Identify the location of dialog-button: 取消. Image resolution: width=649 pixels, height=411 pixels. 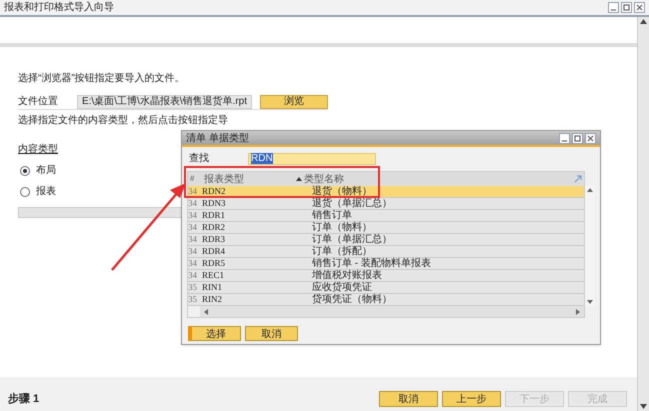
(271, 333).